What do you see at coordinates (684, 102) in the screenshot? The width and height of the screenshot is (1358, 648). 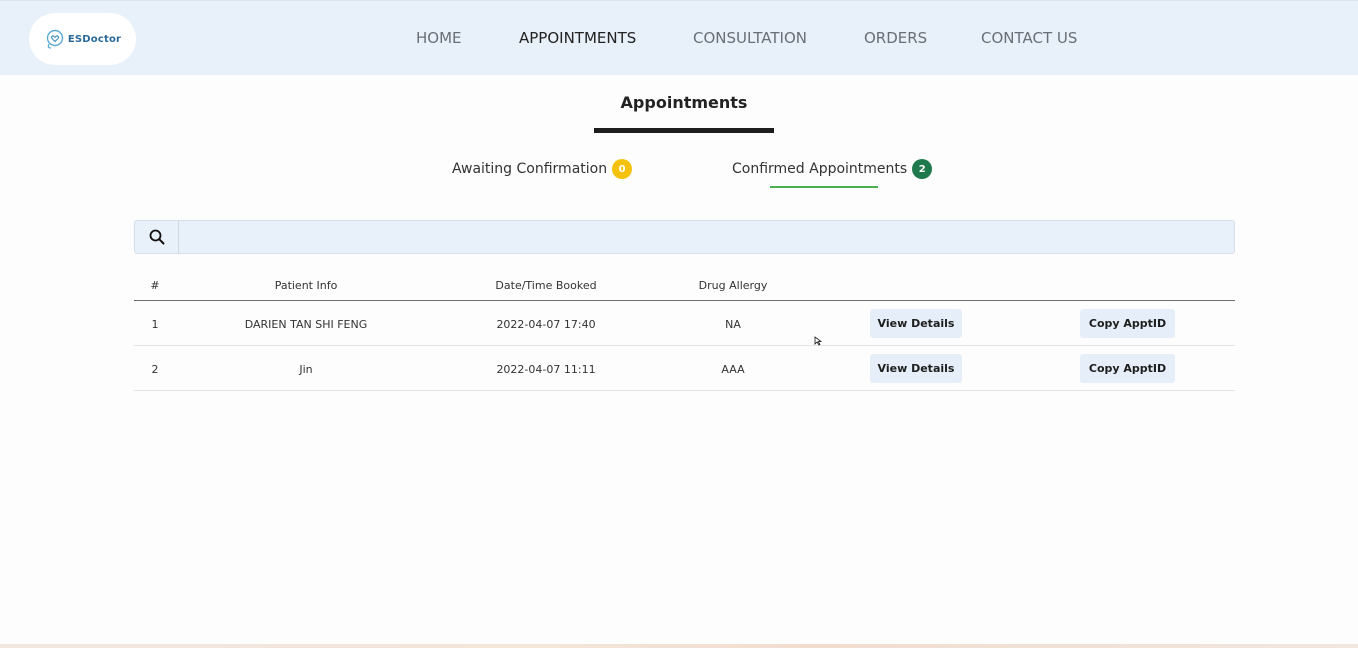 I see `page-title: Appointments` at bounding box center [684, 102].